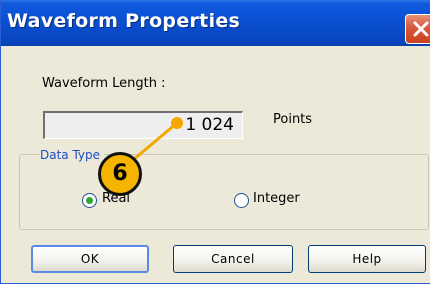 Image resolution: width=430 pixels, height=284 pixels. Describe the element at coordinates (120, 174) in the screenshot. I see `callout-number-badge: 6` at that location.